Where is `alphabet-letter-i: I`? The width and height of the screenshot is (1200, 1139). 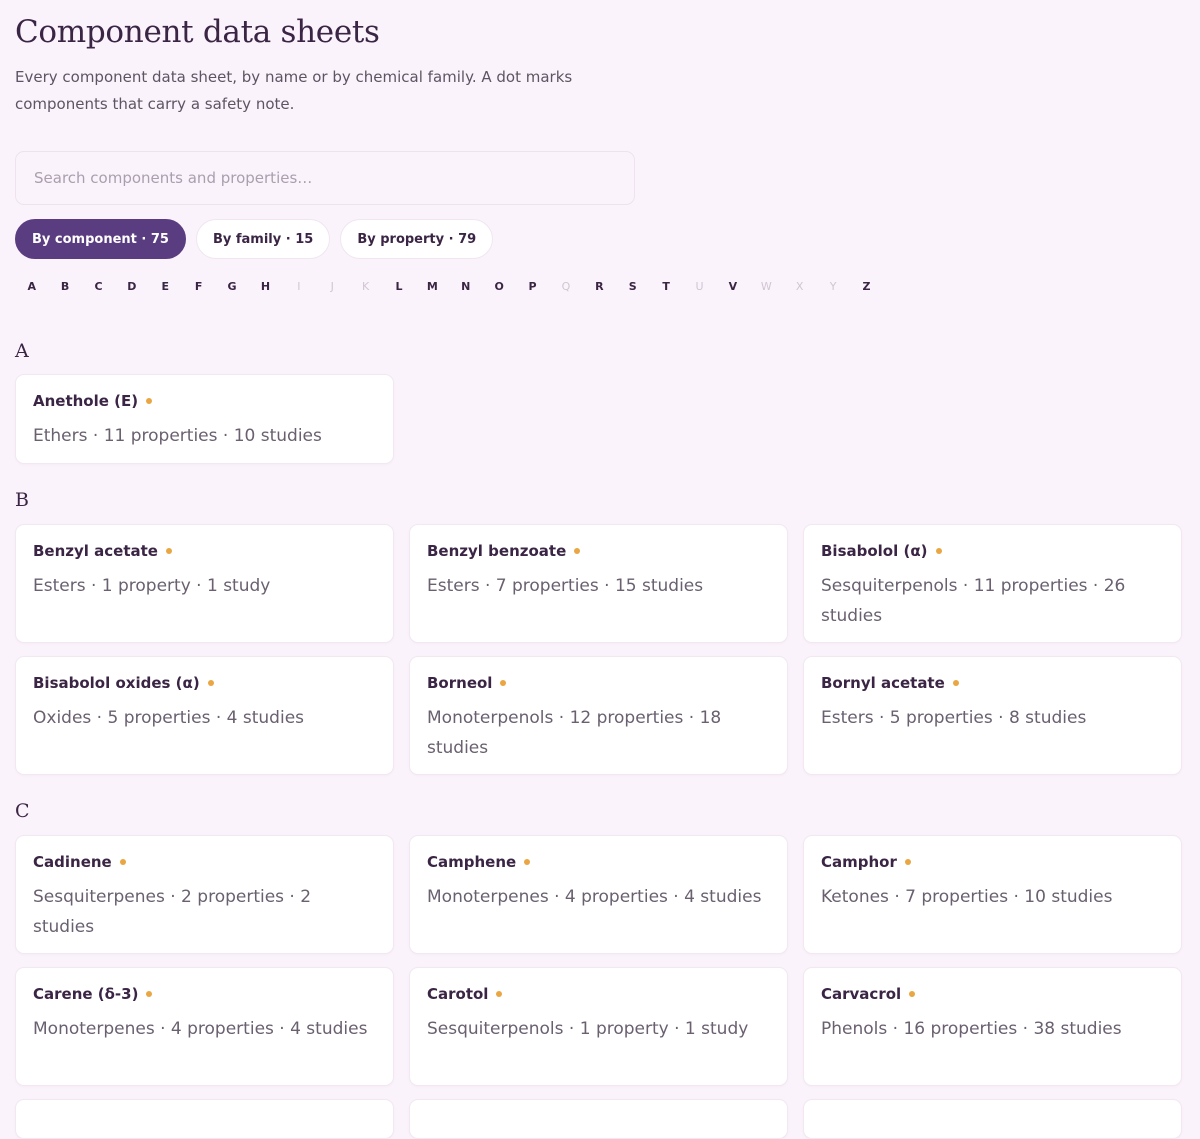 alphabet-letter-i: I is located at coordinates (299, 286).